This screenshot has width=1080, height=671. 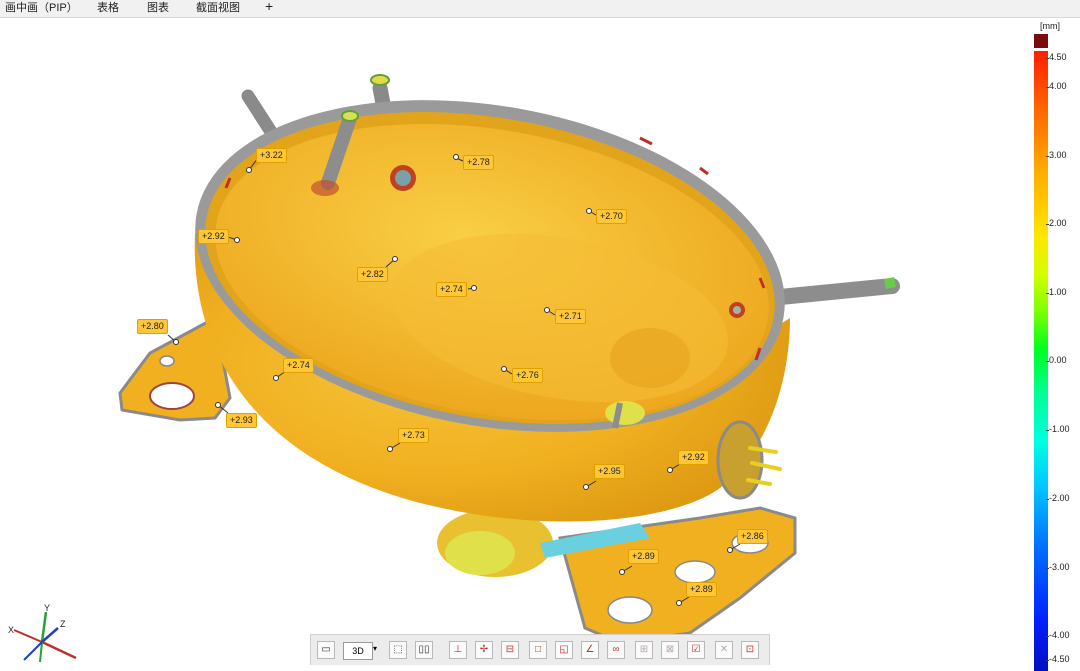 What do you see at coordinates (11, 630) in the screenshot?
I see `x-axis-label: X` at bounding box center [11, 630].